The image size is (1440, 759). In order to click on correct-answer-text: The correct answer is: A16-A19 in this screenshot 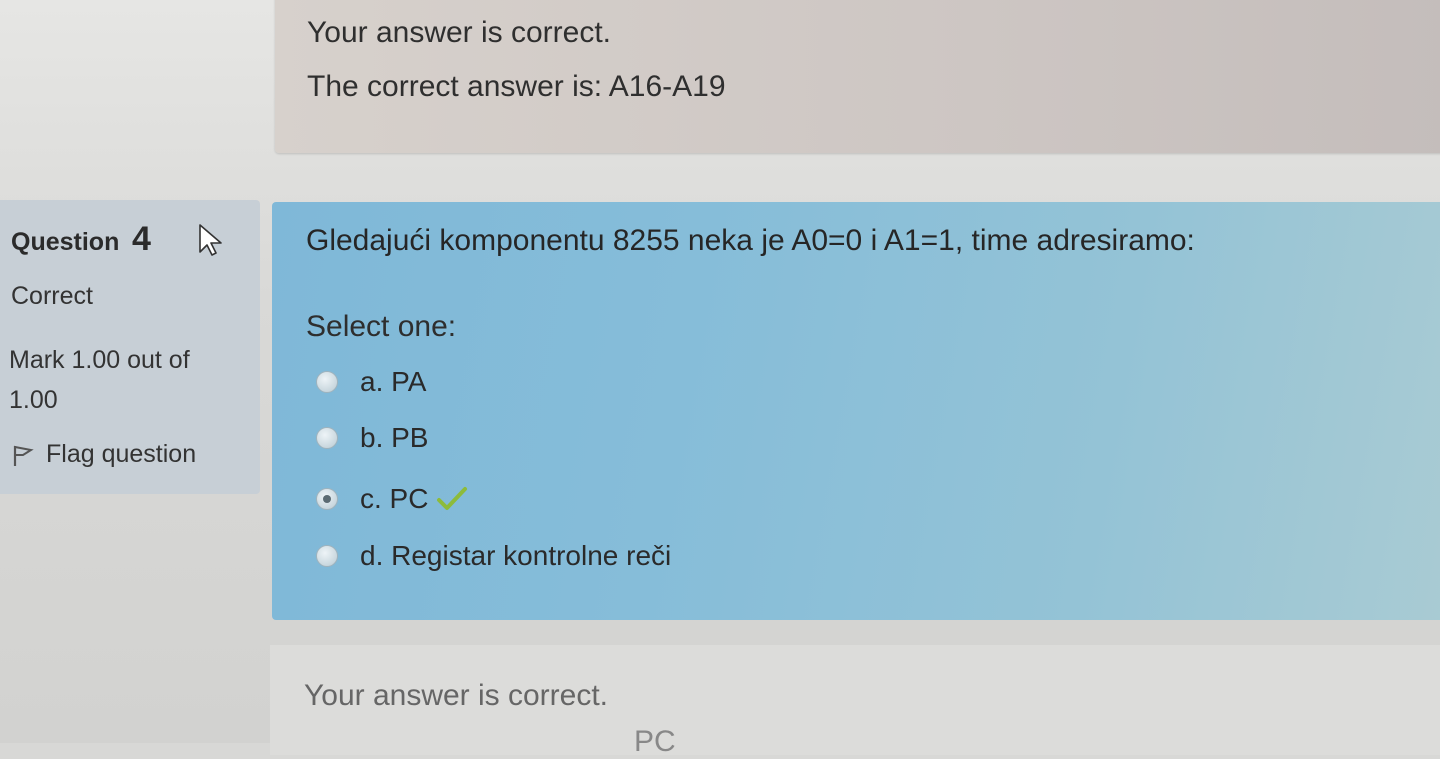, I will do `click(516, 86)`.